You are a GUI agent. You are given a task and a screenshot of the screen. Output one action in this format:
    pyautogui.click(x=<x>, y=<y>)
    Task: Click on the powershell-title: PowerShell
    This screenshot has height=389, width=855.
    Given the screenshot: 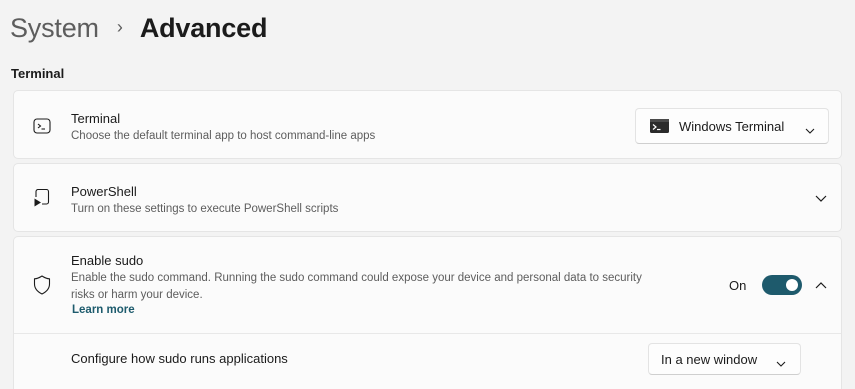 What is the action you would take?
    pyautogui.click(x=104, y=191)
    